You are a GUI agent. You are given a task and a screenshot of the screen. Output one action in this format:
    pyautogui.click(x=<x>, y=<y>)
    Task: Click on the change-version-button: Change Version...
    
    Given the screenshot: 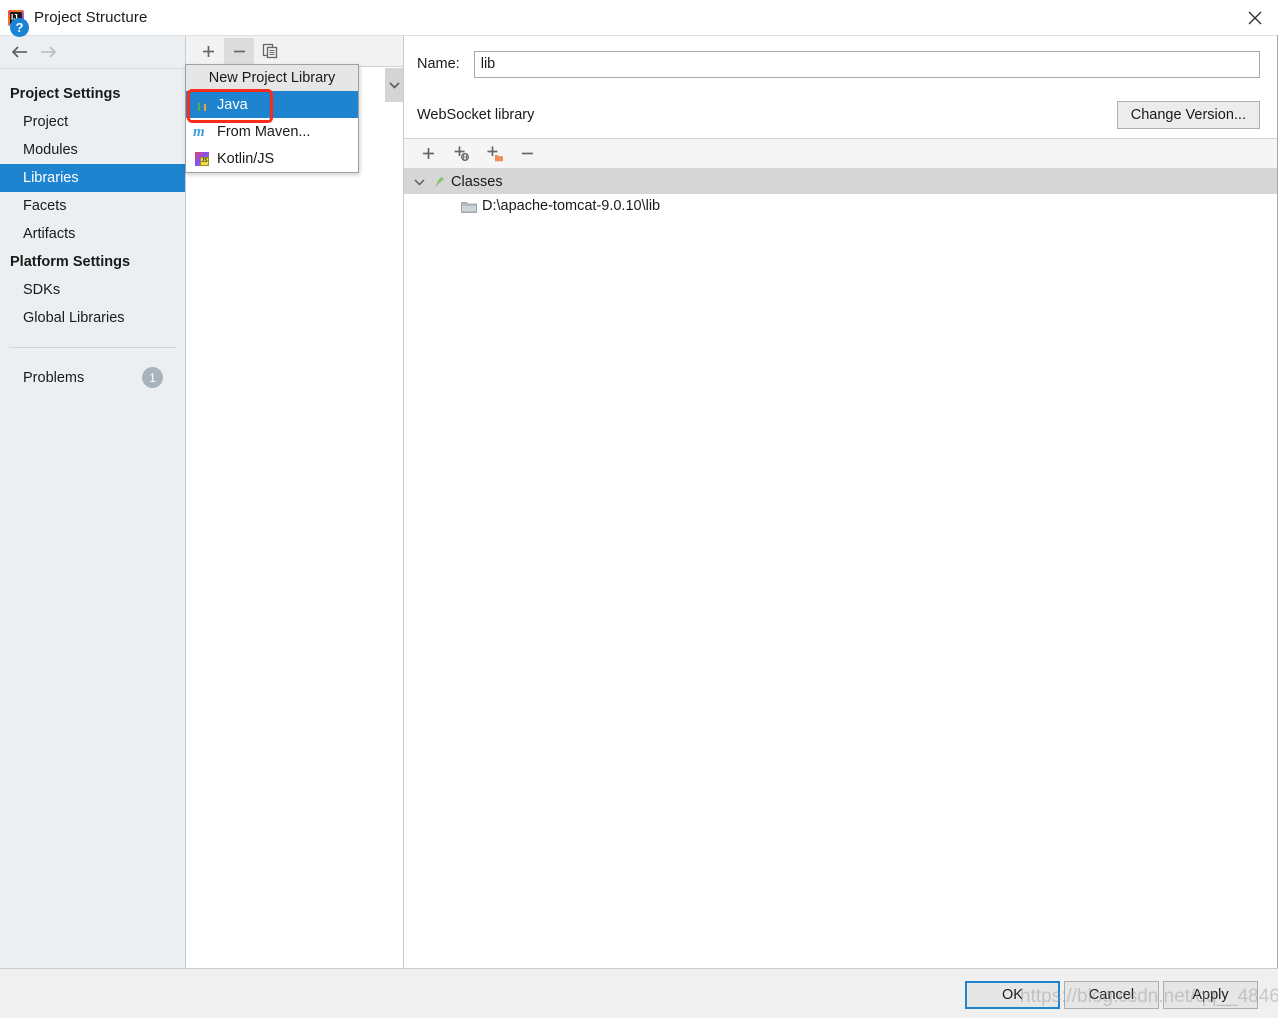 What is the action you would take?
    pyautogui.click(x=1188, y=115)
    